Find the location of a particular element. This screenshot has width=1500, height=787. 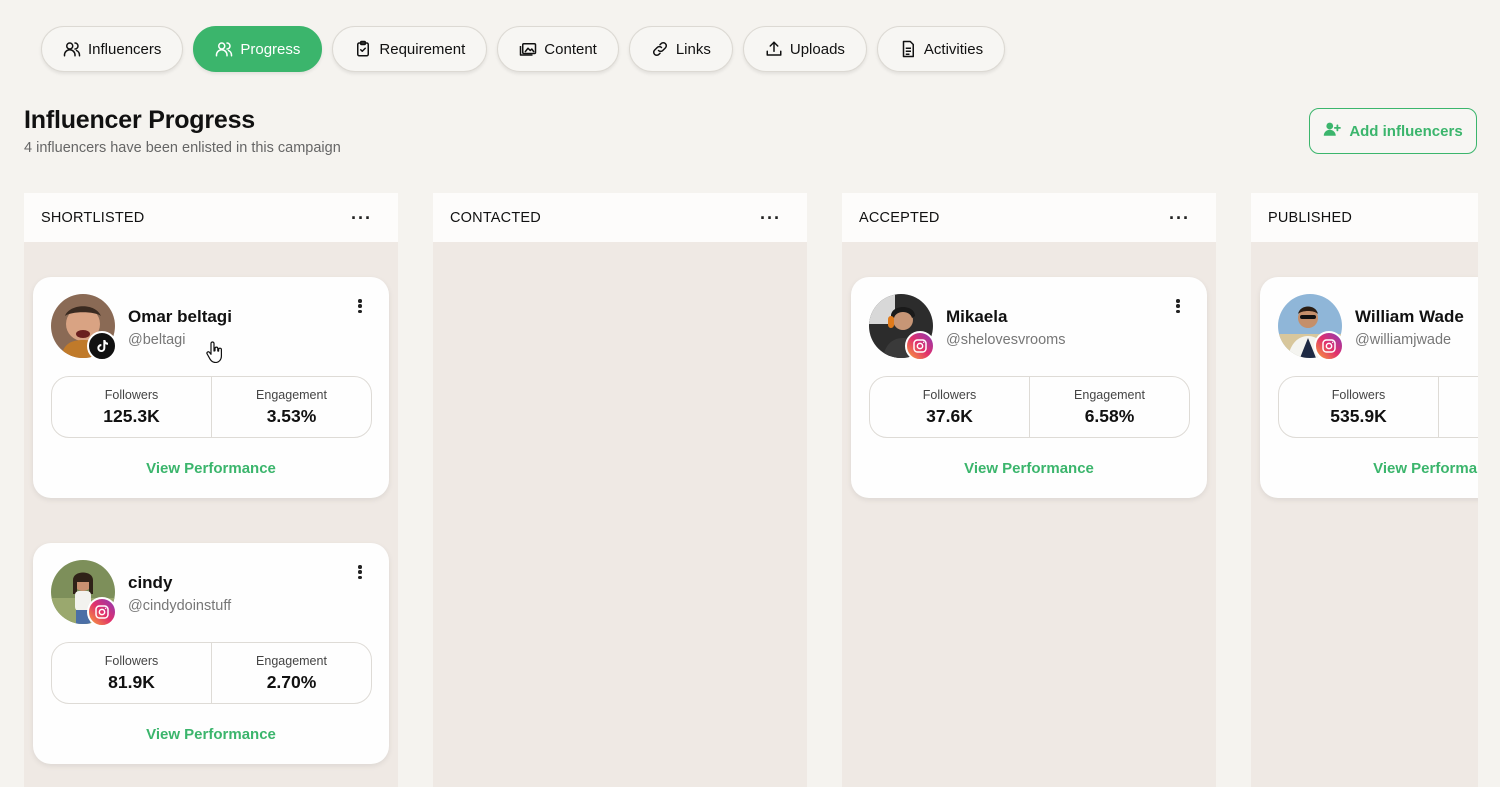

engagement-stat: Engagement 6.58% is located at coordinates (1109, 407).